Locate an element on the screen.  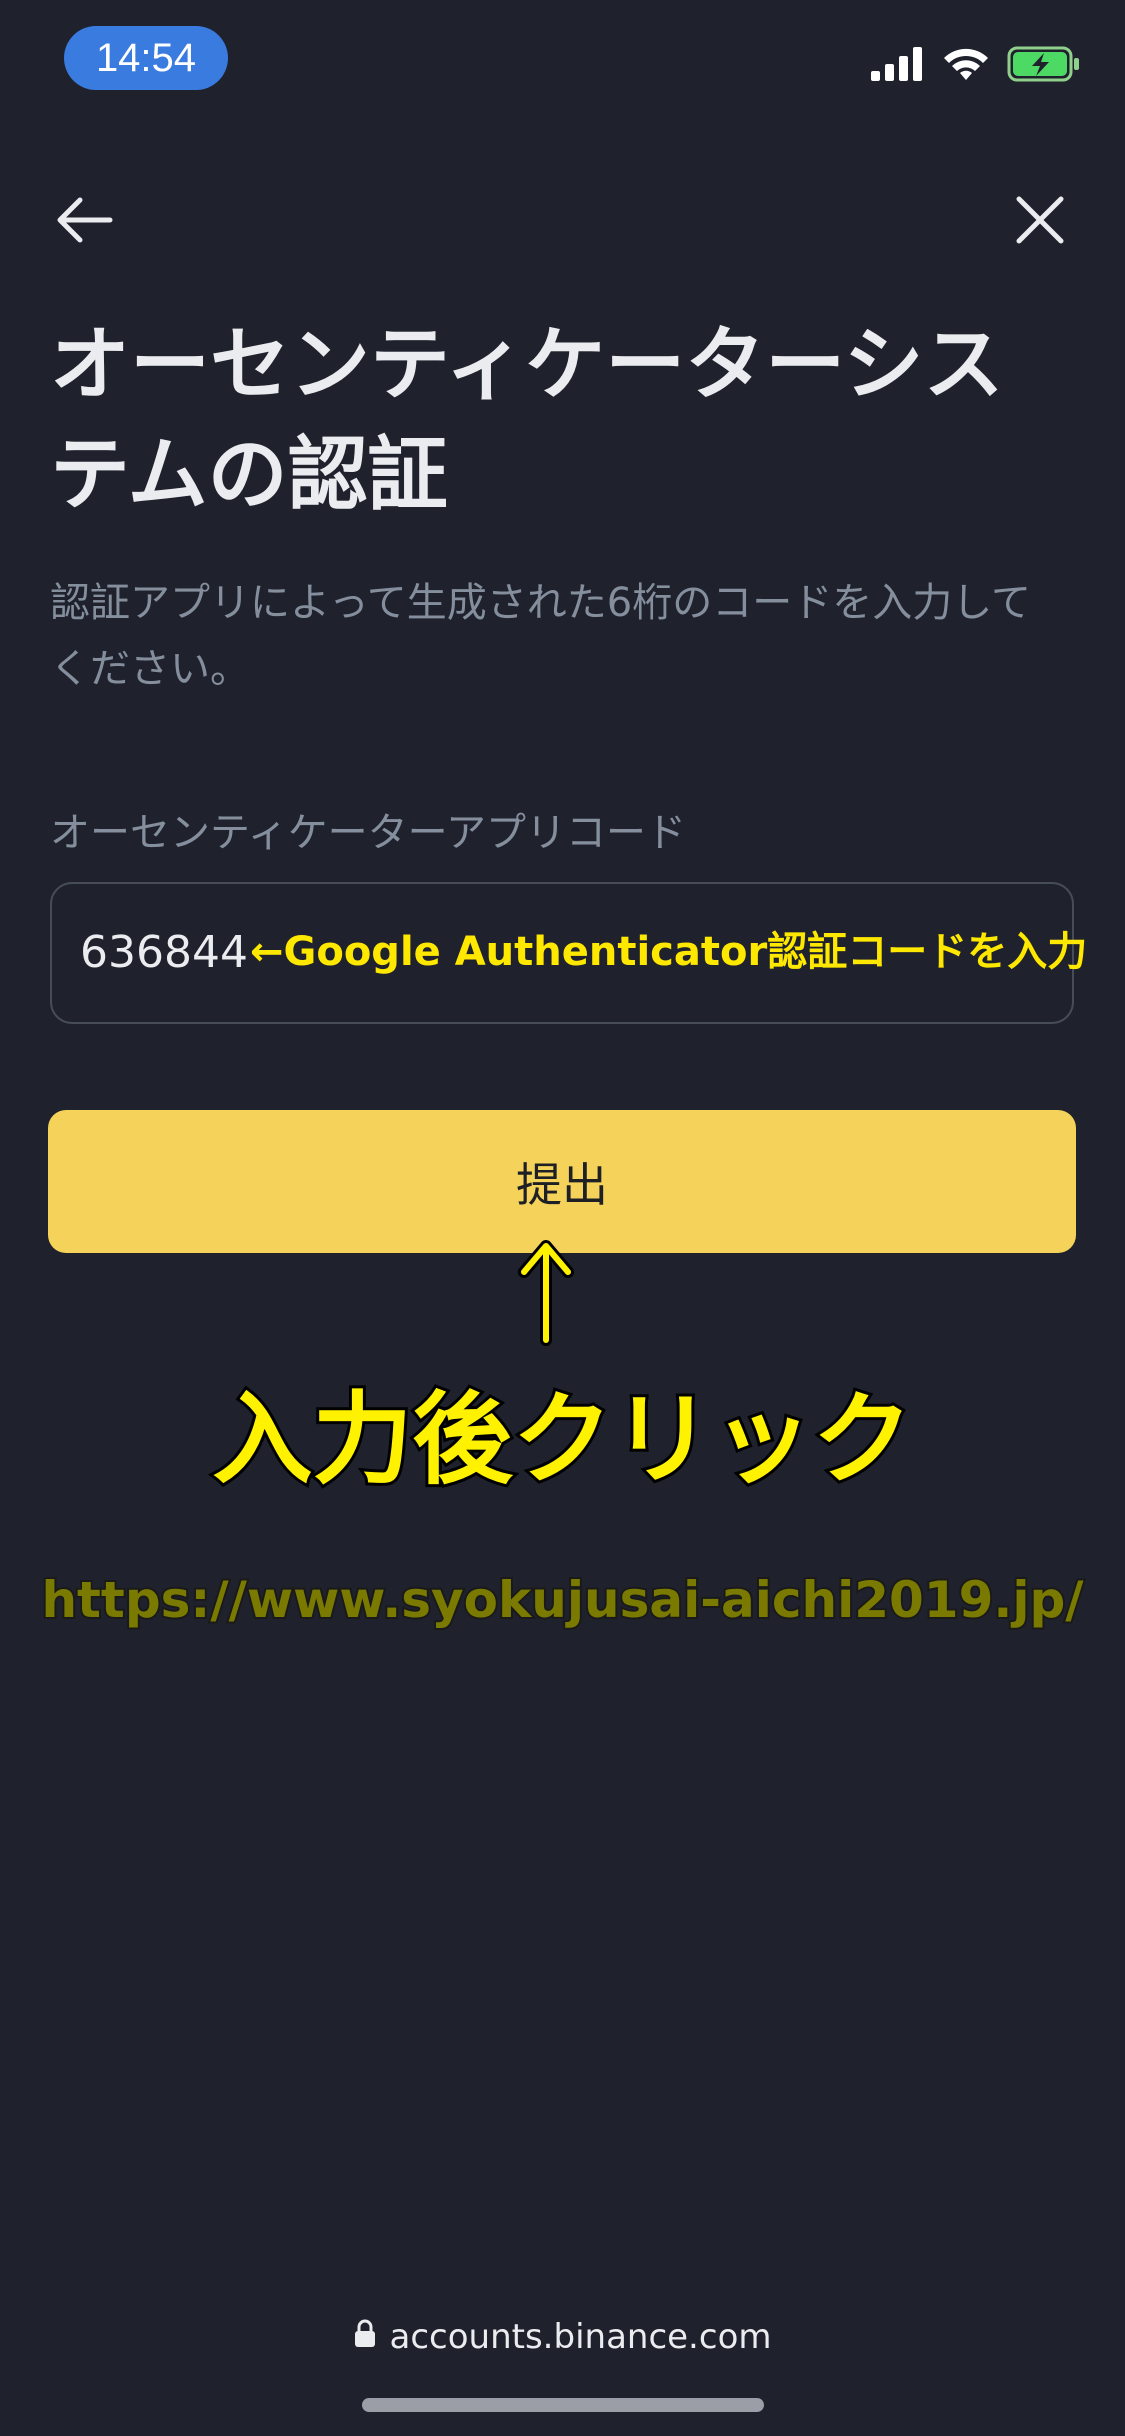
wifi-icon is located at coordinates (966, 66).